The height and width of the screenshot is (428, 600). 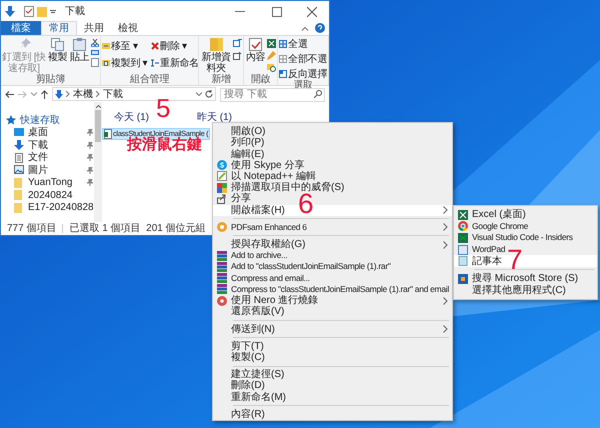 What do you see at coordinates (149, 79) in the screenshot?
I see `ribbon-group-label: 組合管理` at bounding box center [149, 79].